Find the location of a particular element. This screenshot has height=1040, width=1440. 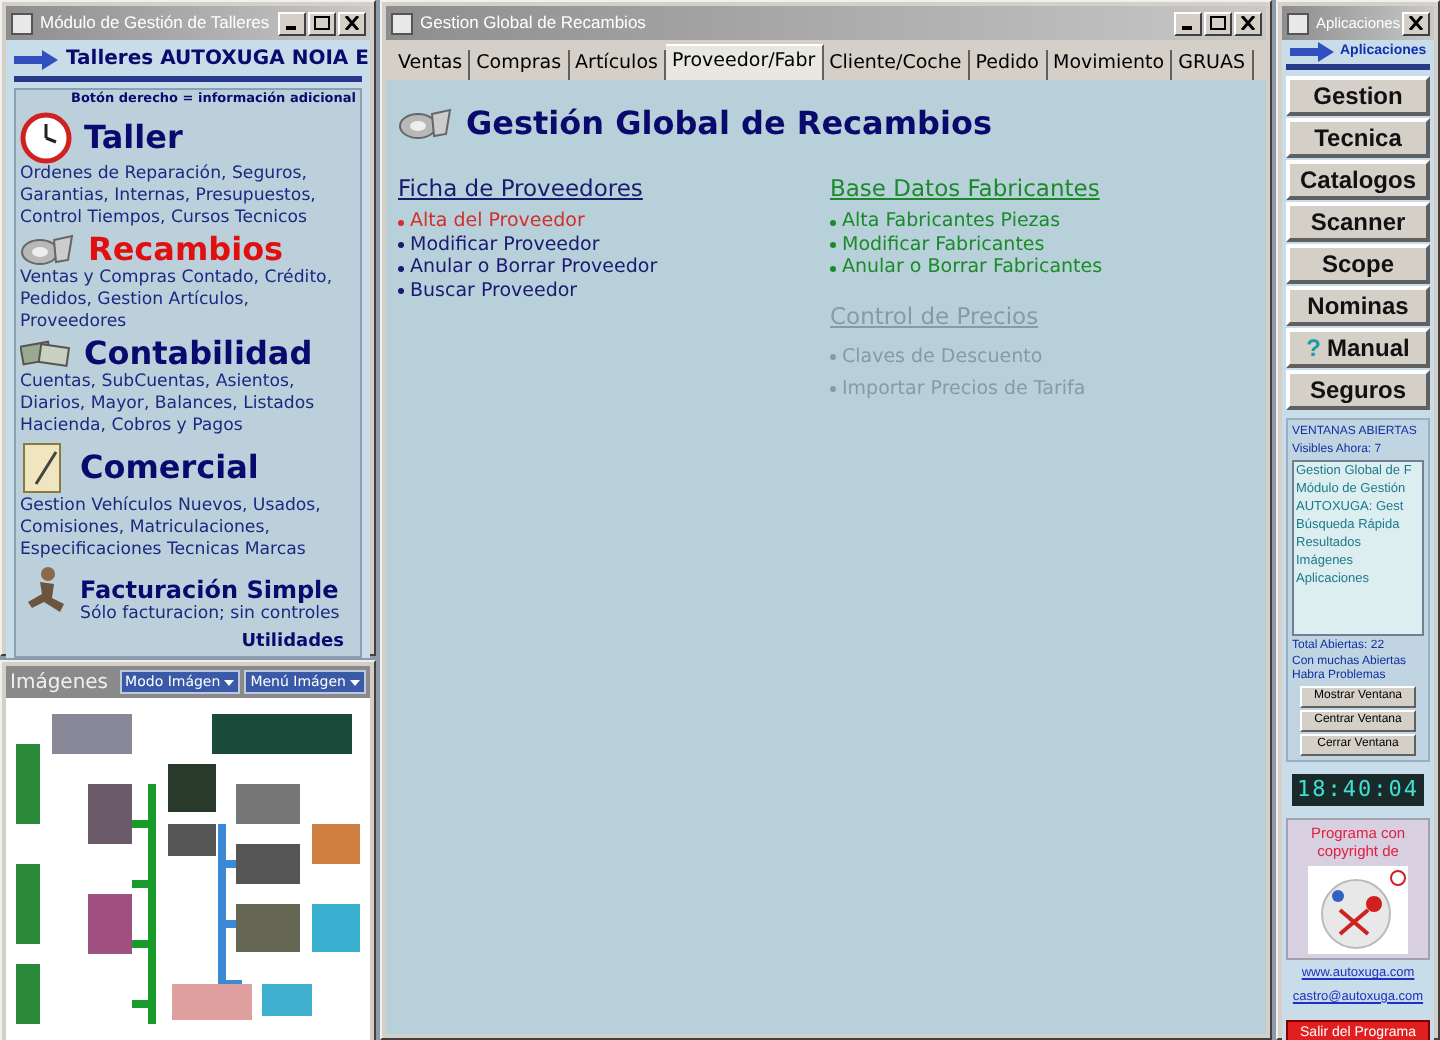

tab: Proveedor/Fabr is located at coordinates (744, 62).